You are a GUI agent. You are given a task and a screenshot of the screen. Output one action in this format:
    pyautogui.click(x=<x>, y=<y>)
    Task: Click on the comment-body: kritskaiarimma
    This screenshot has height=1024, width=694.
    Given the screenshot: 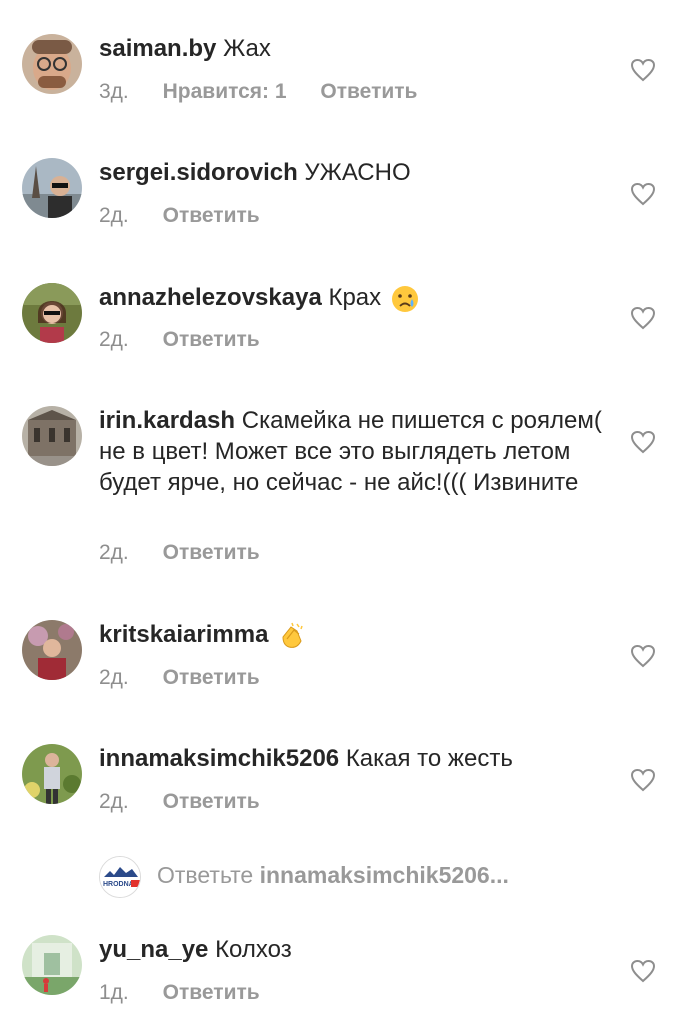 What is the action you would take?
    pyautogui.click(x=351, y=635)
    